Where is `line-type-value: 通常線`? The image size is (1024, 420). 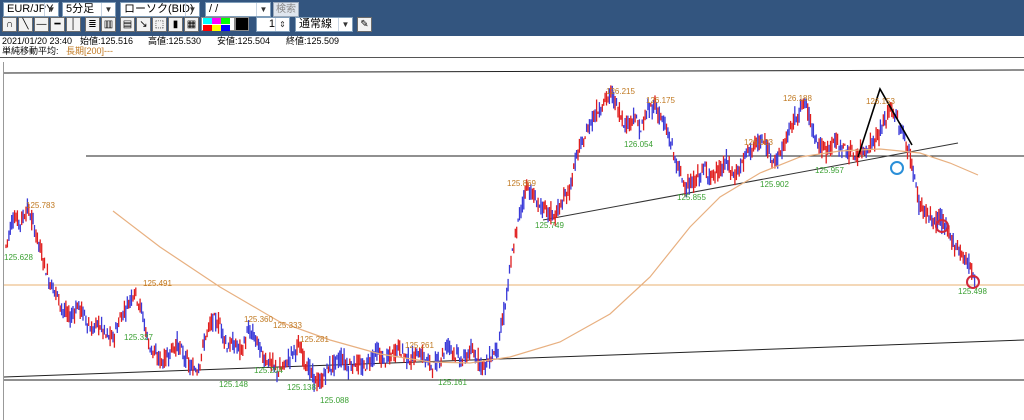
line-type-value: 通常線 is located at coordinates (315, 24).